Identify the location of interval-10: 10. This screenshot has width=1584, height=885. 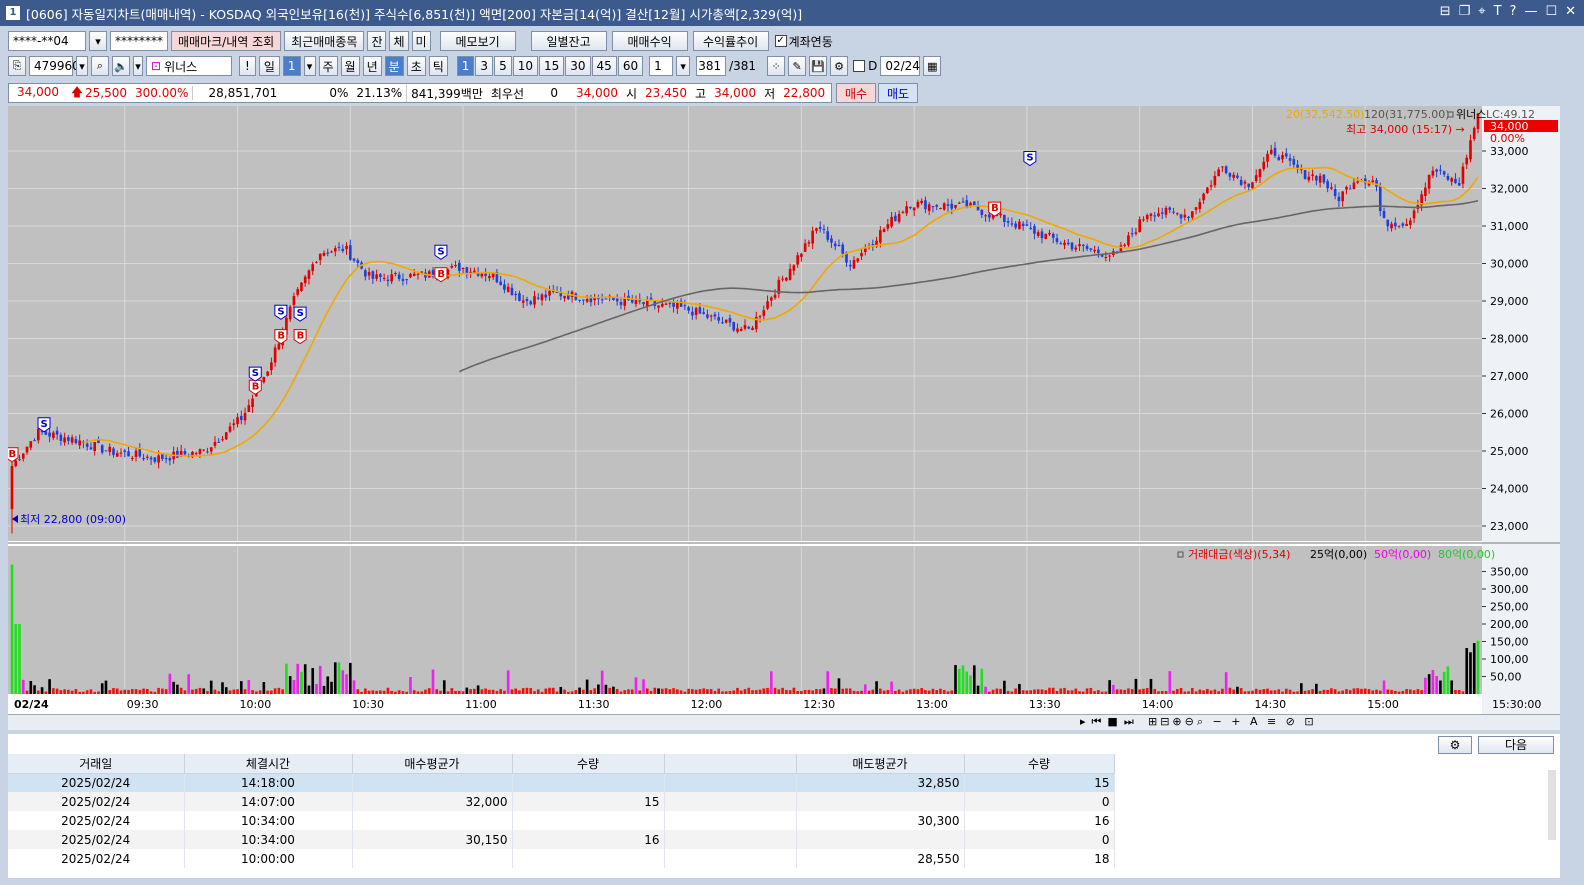
(525, 66).